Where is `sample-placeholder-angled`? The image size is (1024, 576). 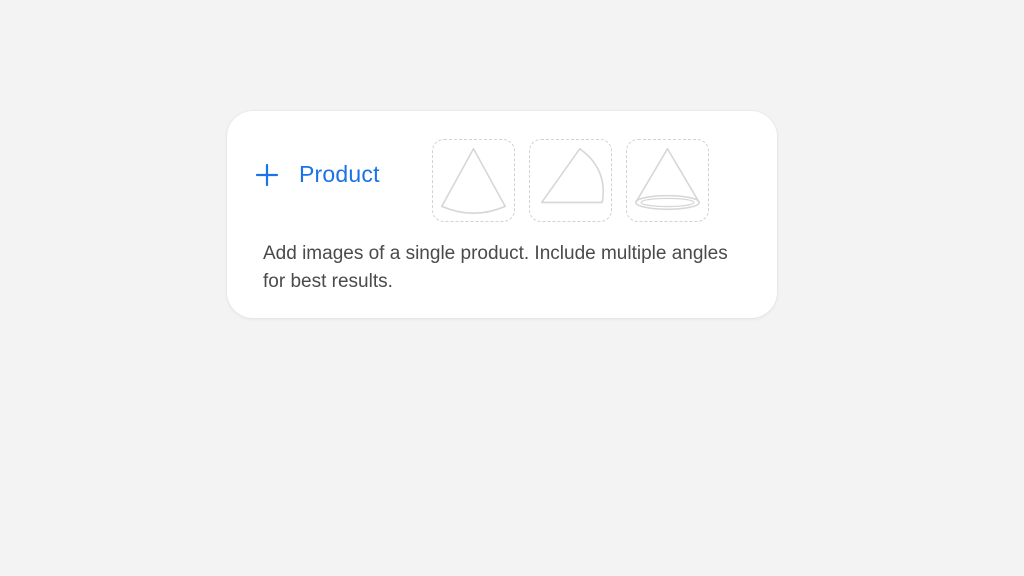 sample-placeholder-angled is located at coordinates (570, 180).